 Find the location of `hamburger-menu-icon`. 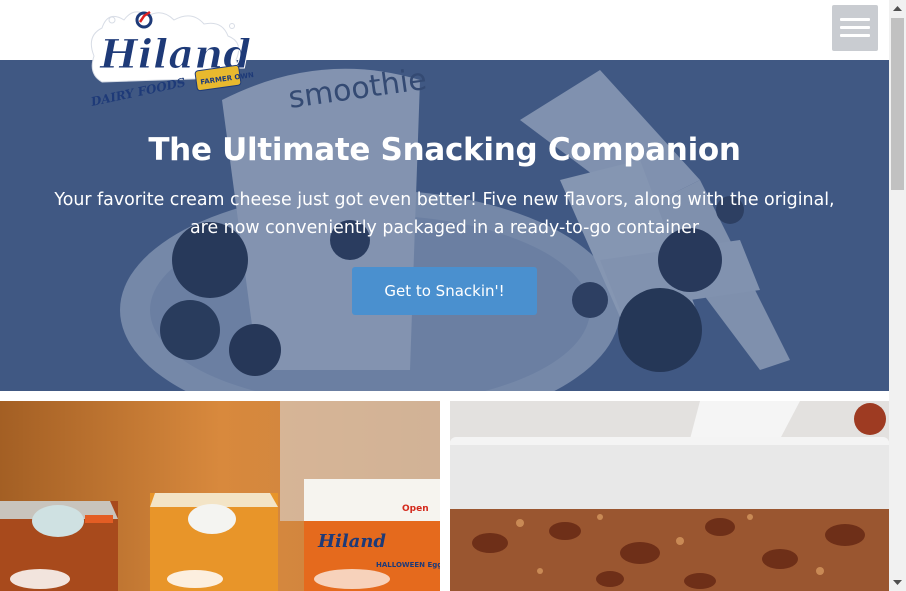

hamburger-menu-icon is located at coordinates (855, 19).